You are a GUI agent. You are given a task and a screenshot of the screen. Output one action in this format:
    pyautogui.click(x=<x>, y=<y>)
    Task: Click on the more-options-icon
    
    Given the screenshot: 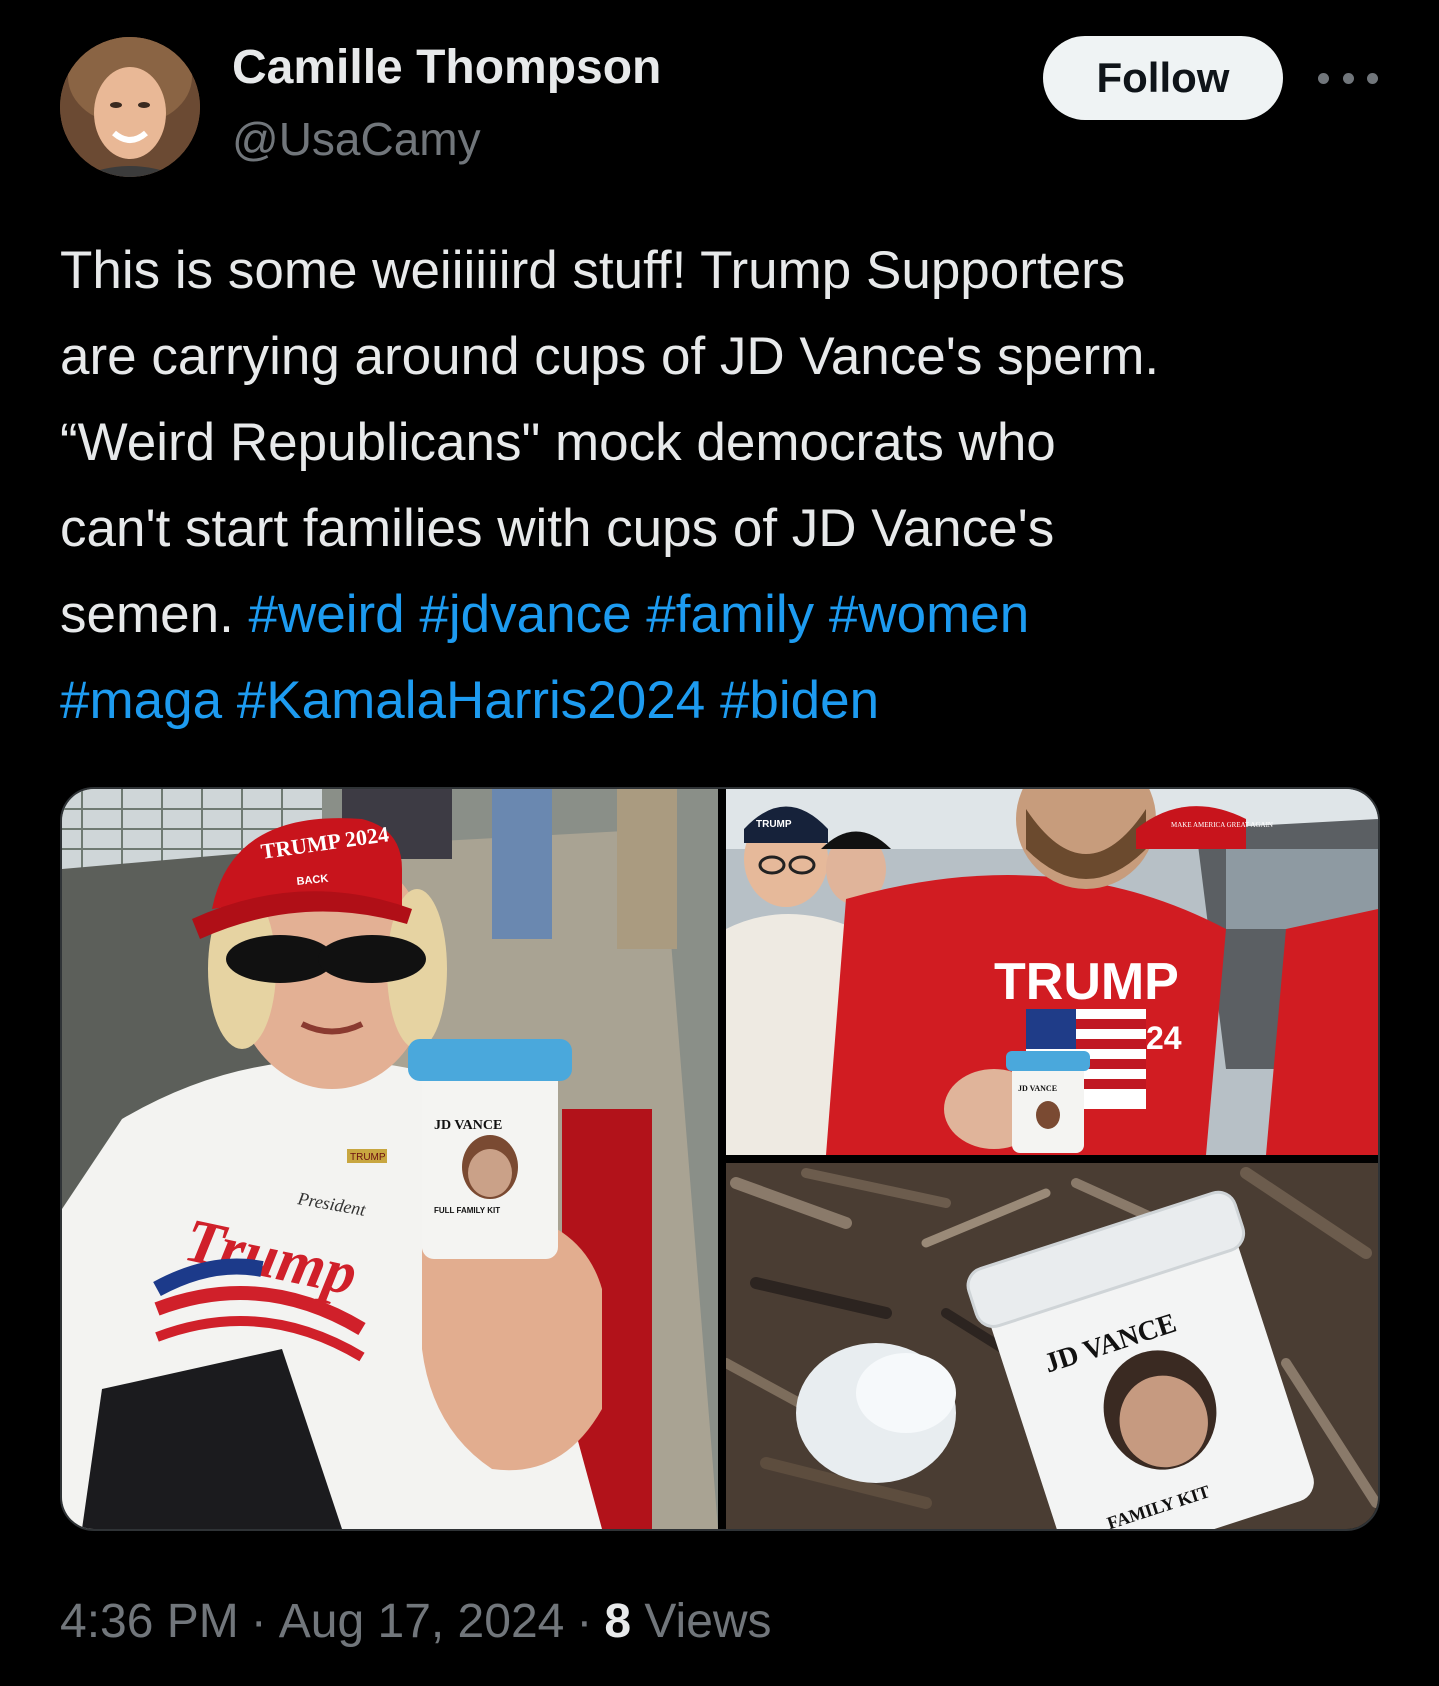 What is the action you would take?
    pyautogui.click(x=1348, y=78)
    